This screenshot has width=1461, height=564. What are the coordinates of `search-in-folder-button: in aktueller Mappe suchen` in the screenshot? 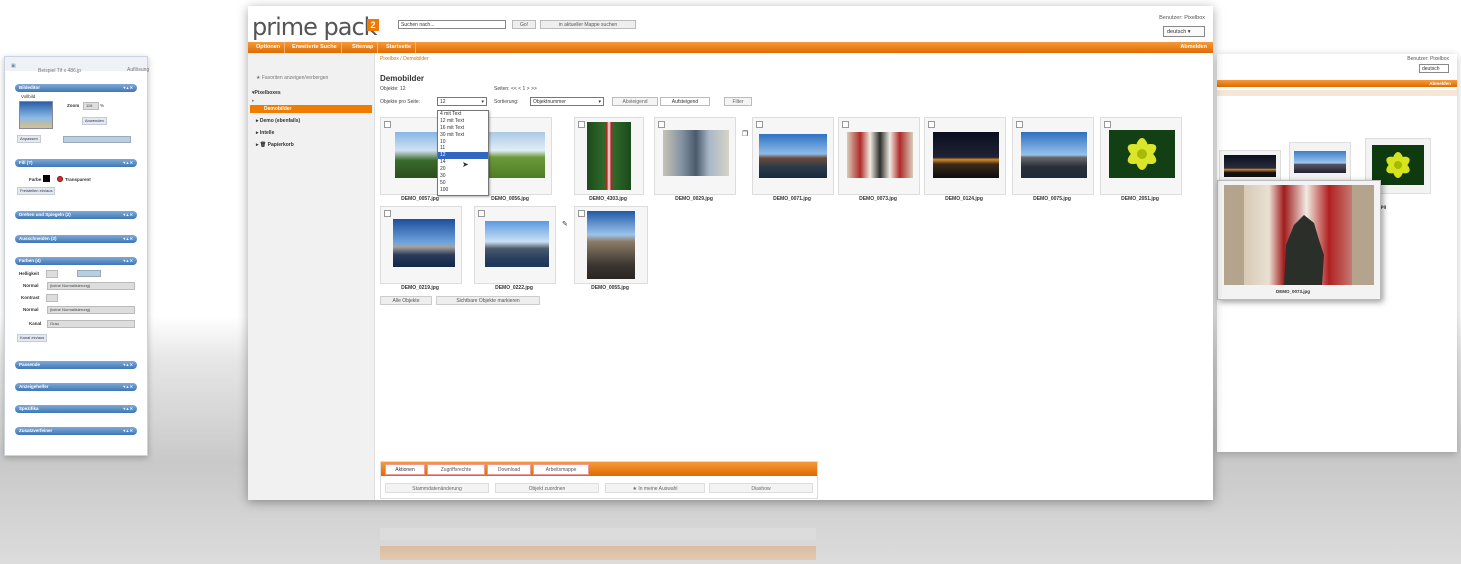 It's located at (588, 24).